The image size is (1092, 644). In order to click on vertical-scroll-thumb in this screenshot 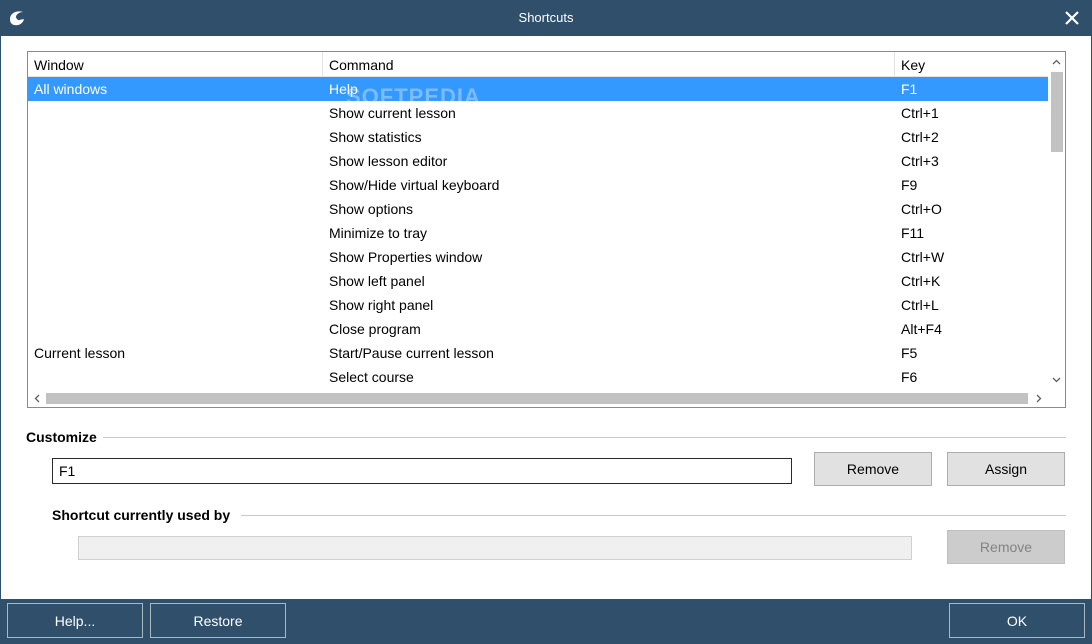, I will do `click(1057, 112)`.